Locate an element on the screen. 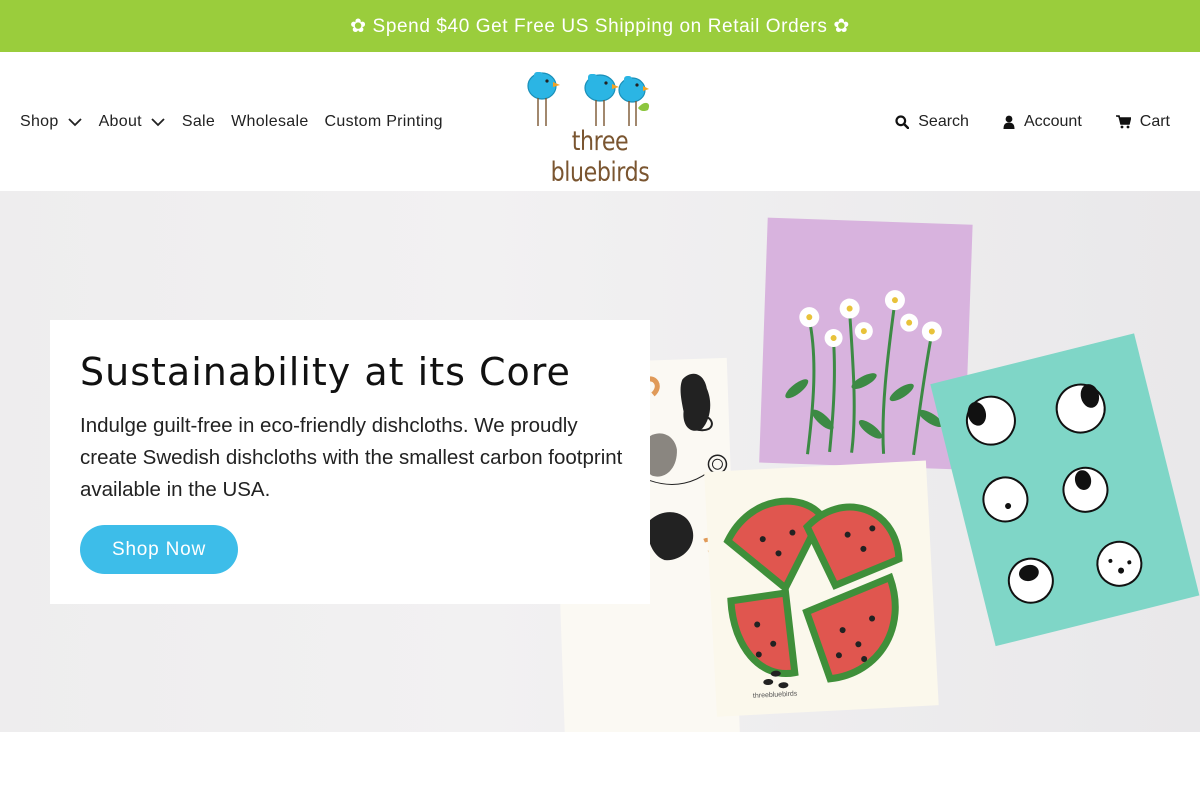 The width and height of the screenshot is (1200, 800). search-icon is located at coordinates (902, 121).